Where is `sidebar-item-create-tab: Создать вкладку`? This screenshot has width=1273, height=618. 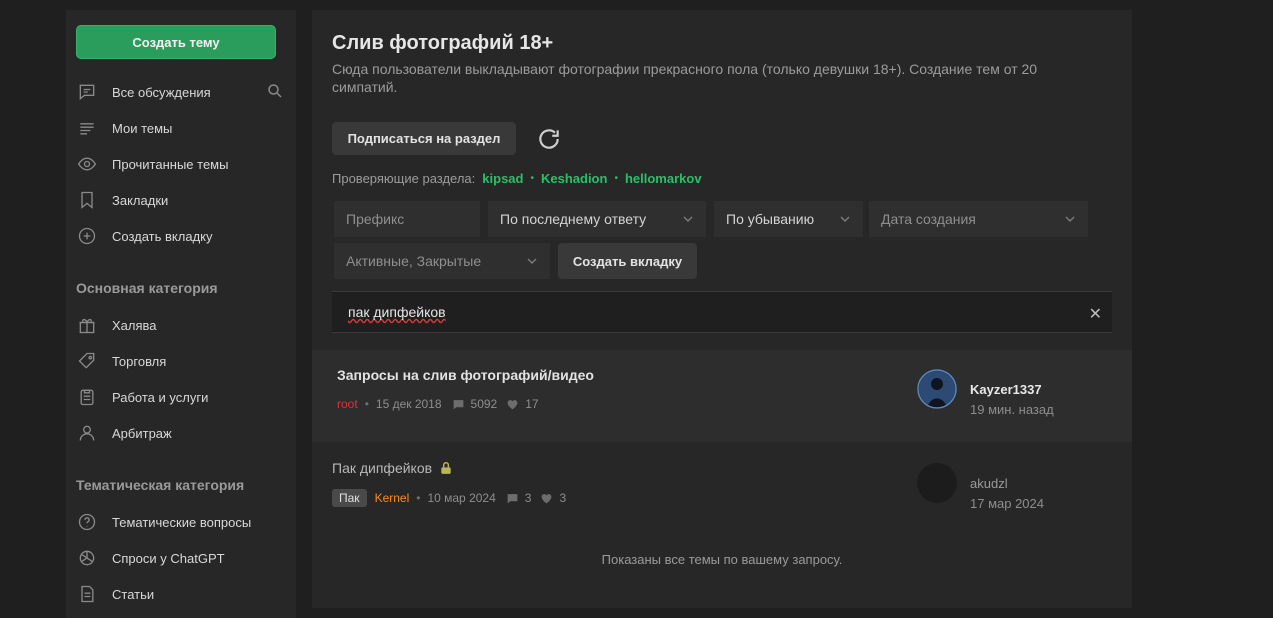 sidebar-item-create-tab: Создать вкладку is located at coordinates (181, 236).